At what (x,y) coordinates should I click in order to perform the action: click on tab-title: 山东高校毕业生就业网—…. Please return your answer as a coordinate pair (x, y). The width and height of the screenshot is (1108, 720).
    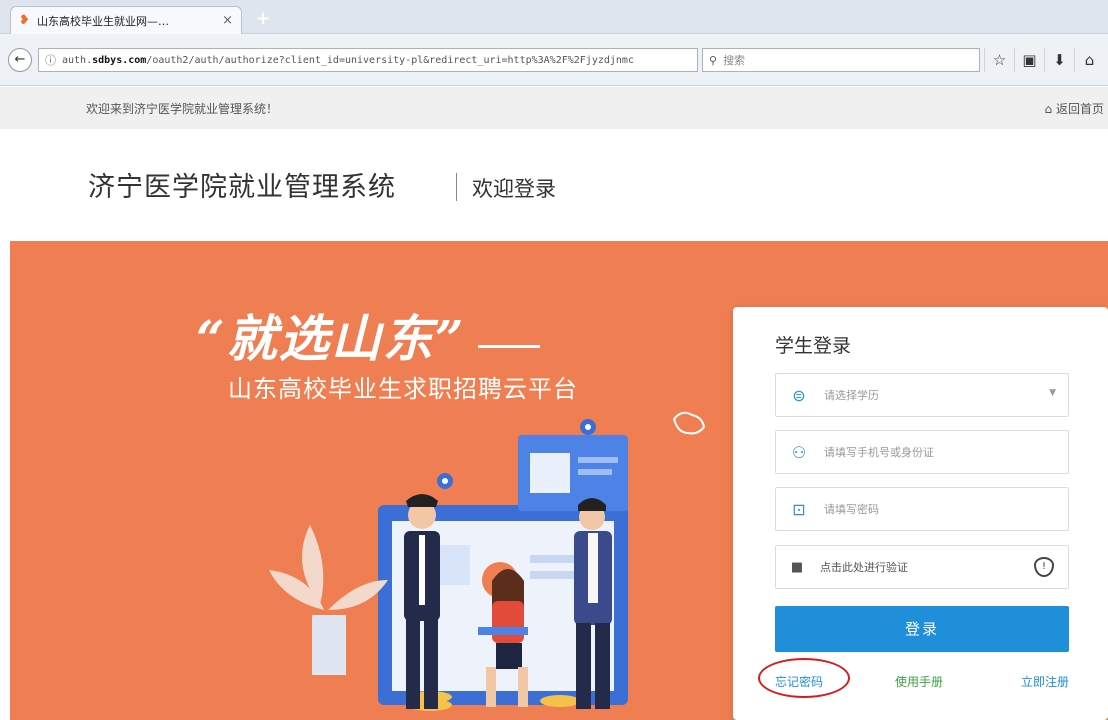
    Looking at the image, I should click on (103, 21).